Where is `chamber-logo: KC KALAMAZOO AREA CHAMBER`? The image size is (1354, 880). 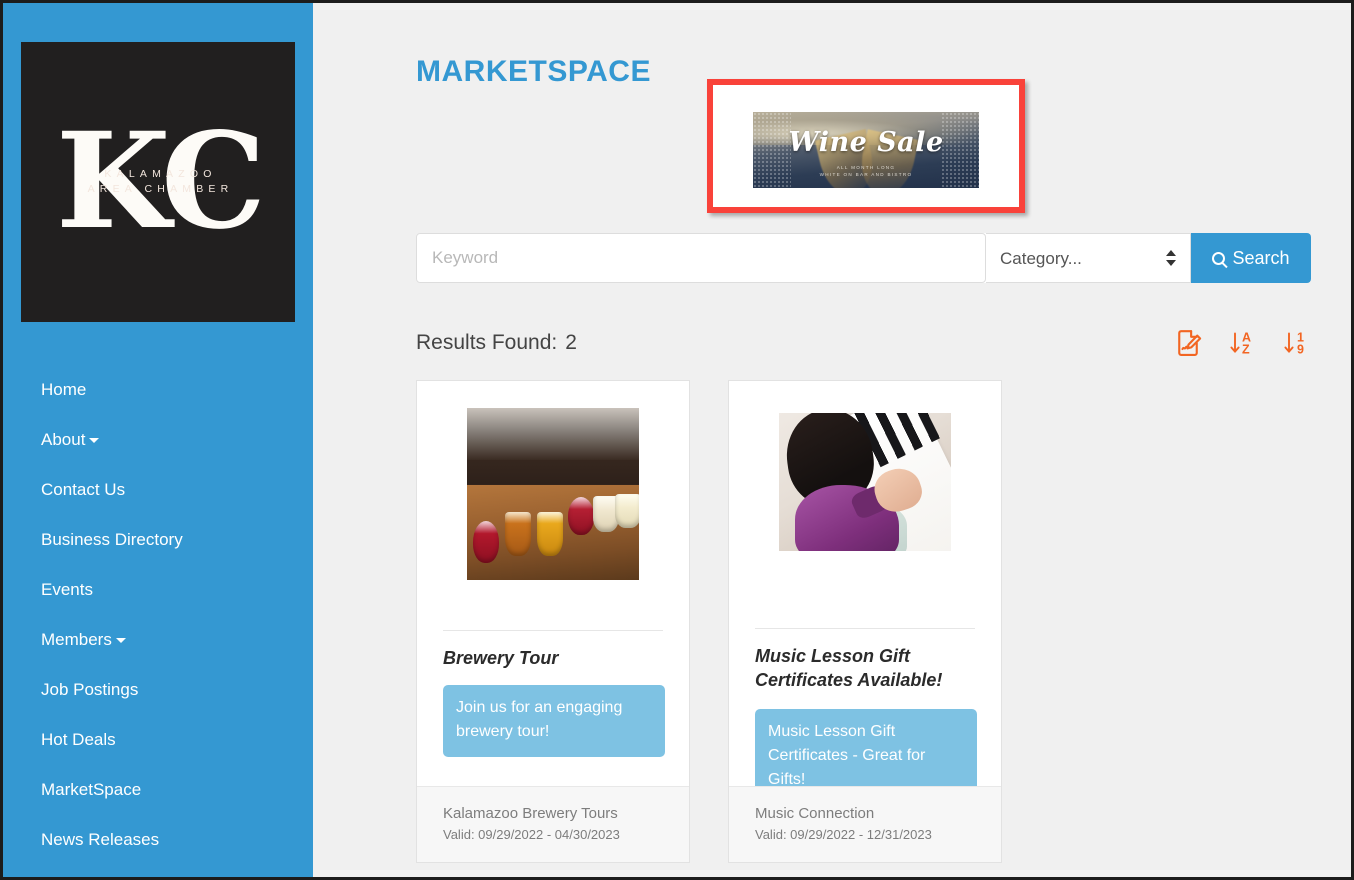 chamber-logo: KC KALAMAZOO AREA CHAMBER is located at coordinates (158, 182).